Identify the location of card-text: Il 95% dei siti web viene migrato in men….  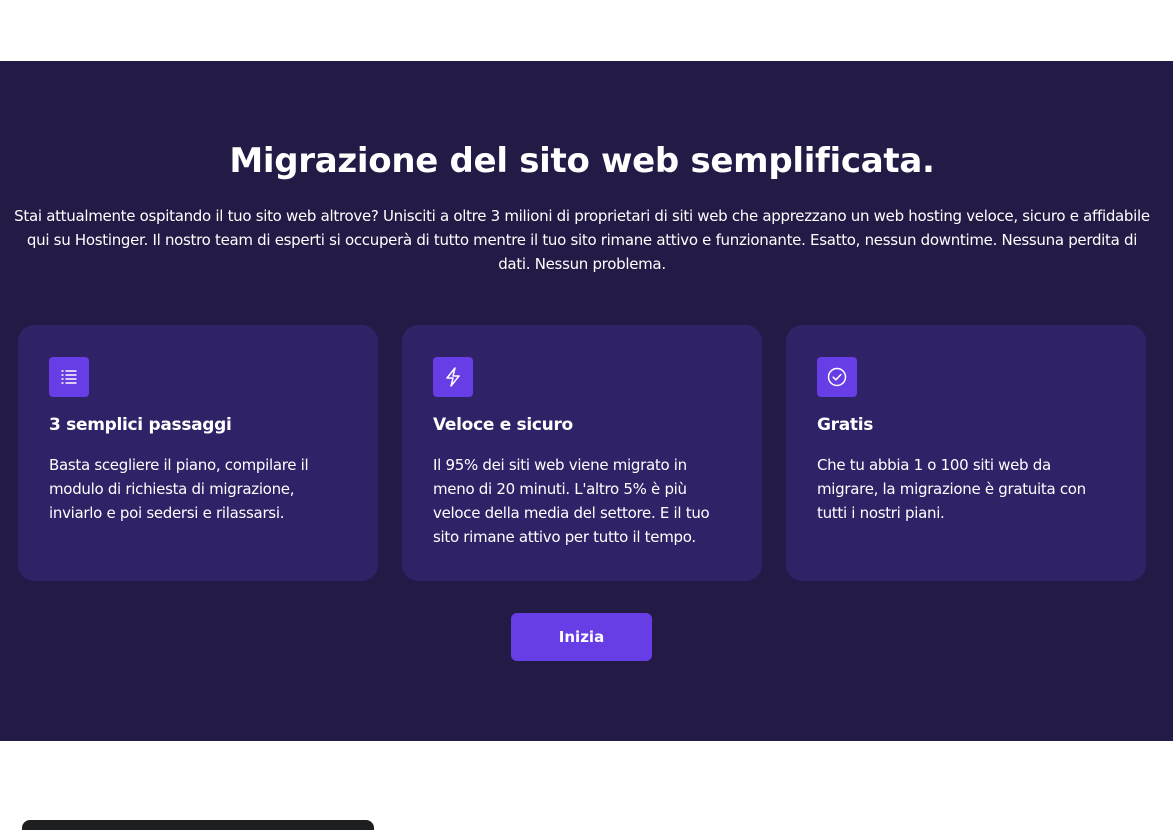
(571, 501).